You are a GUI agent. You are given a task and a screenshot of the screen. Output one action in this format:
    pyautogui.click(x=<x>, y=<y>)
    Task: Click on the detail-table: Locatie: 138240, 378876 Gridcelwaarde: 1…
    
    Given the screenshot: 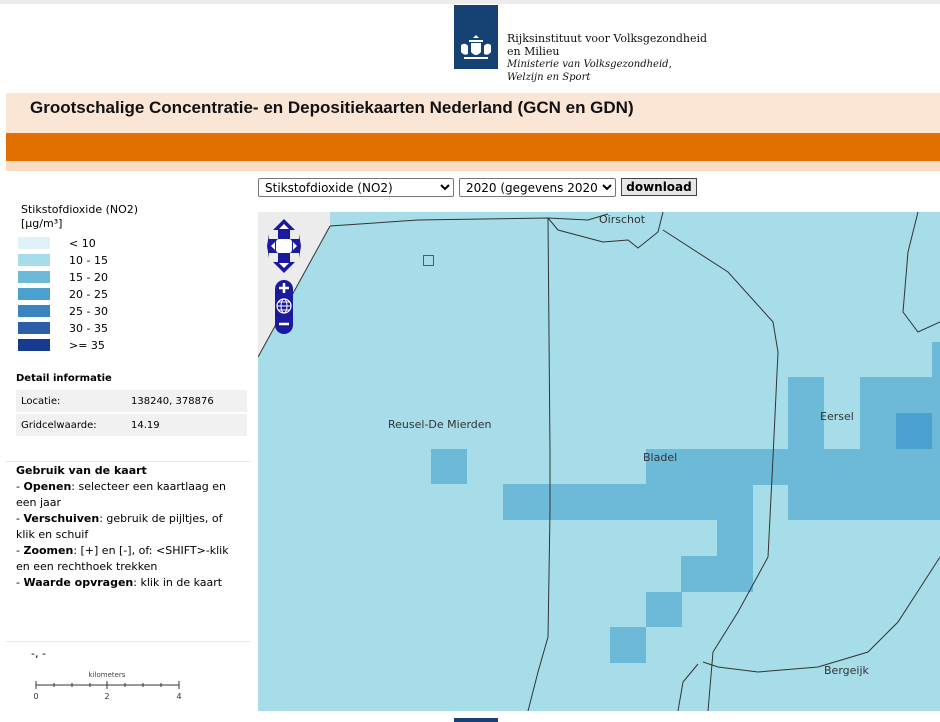 What is the action you would take?
    pyautogui.click(x=131, y=413)
    